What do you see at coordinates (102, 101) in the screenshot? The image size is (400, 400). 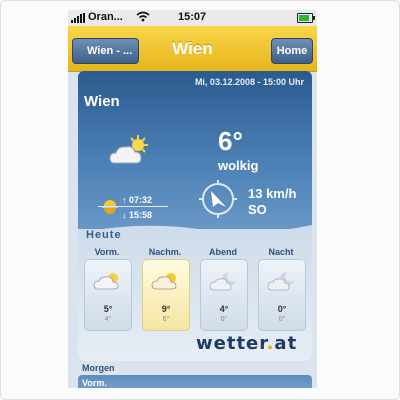 I see `city-name: Wien` at bounding box center [102, 101].